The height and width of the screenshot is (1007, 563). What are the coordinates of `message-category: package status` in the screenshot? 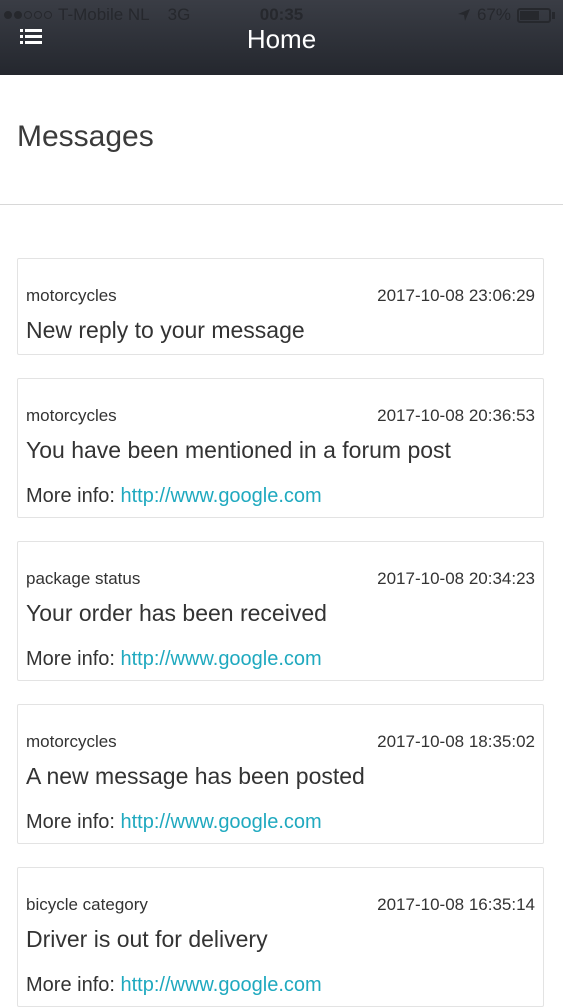 It's located at (83, 578).